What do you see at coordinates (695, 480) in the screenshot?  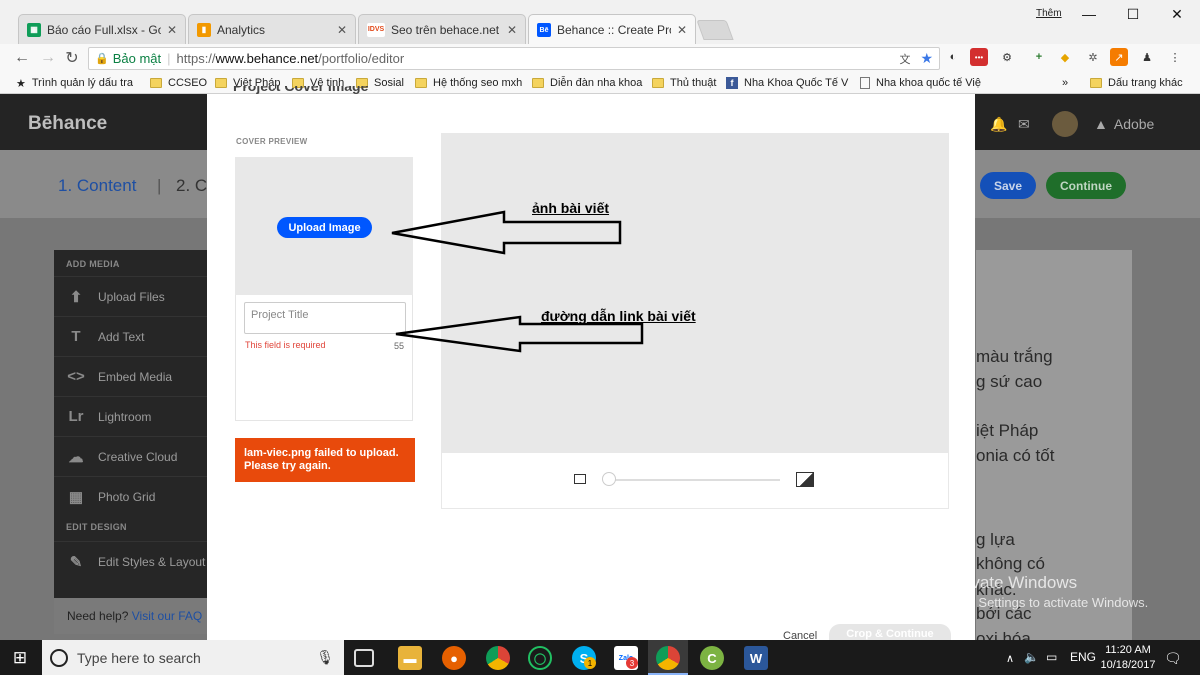 I see `zoom-slider` at bounding box center [695, 480].